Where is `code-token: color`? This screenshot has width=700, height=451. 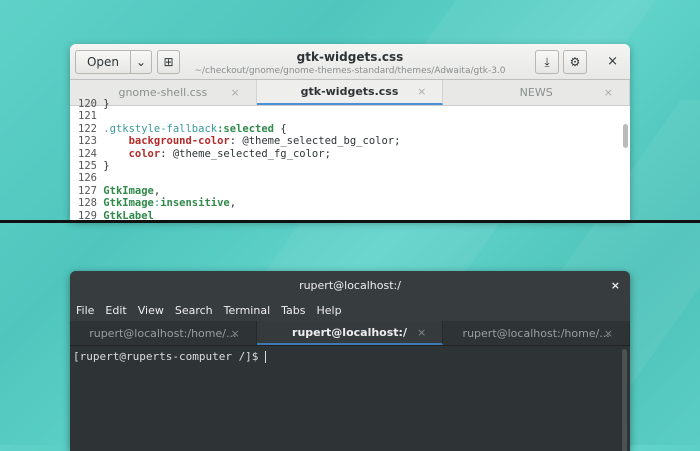
code-token: color is located at coordinates (144, 153).